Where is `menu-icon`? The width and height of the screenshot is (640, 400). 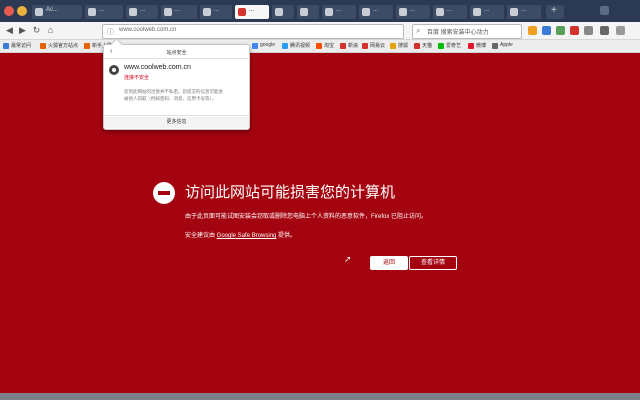
menu-icon is located at coordinates (604, 30).